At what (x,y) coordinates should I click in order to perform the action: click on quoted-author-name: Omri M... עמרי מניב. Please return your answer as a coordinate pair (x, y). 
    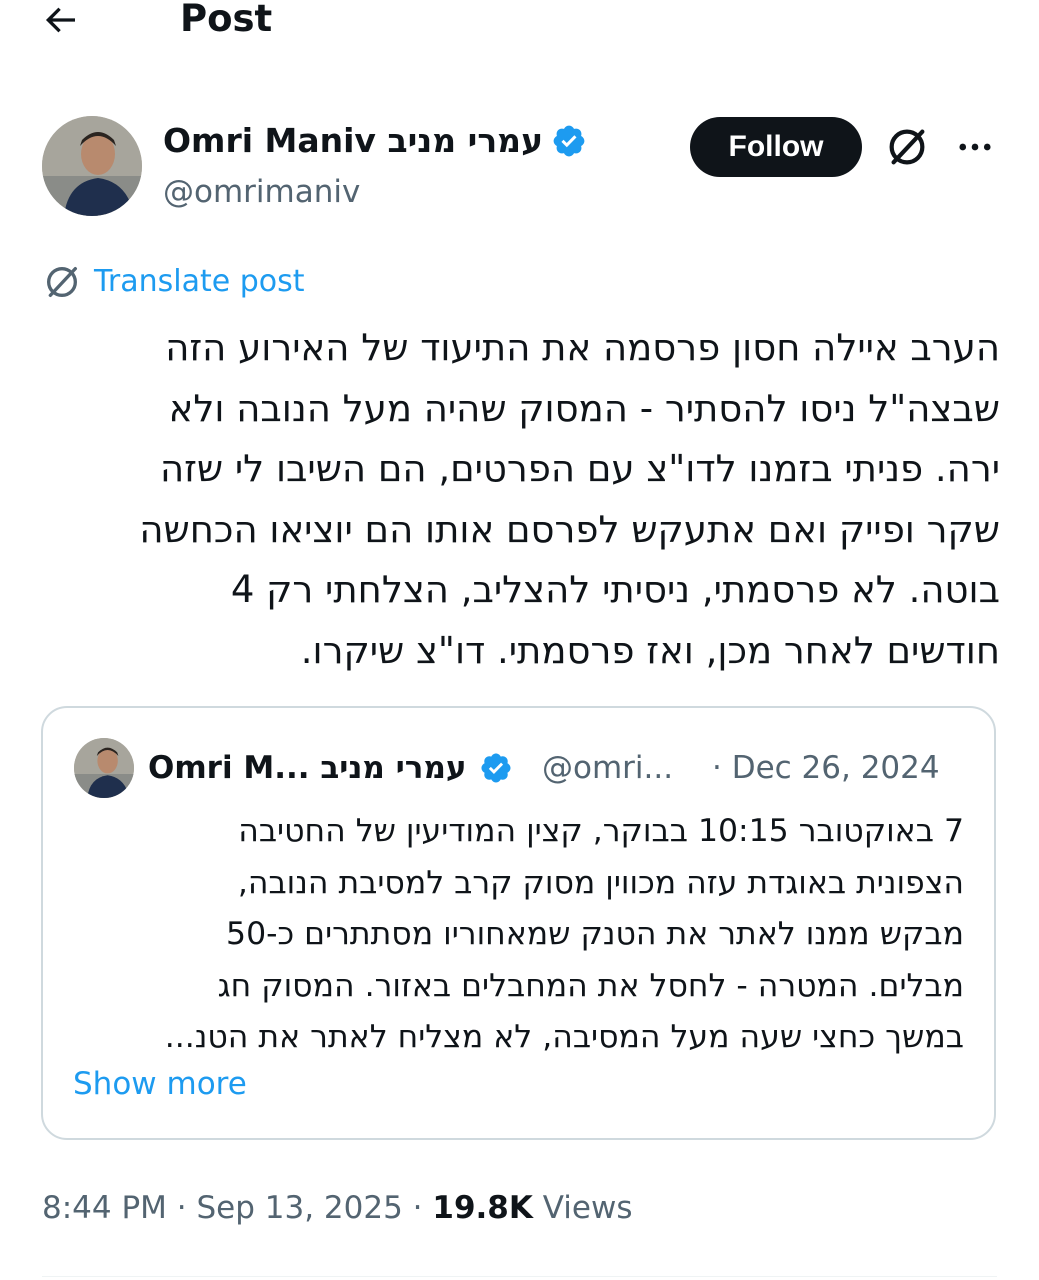
    Looking at the image, I should click on (330, 768).